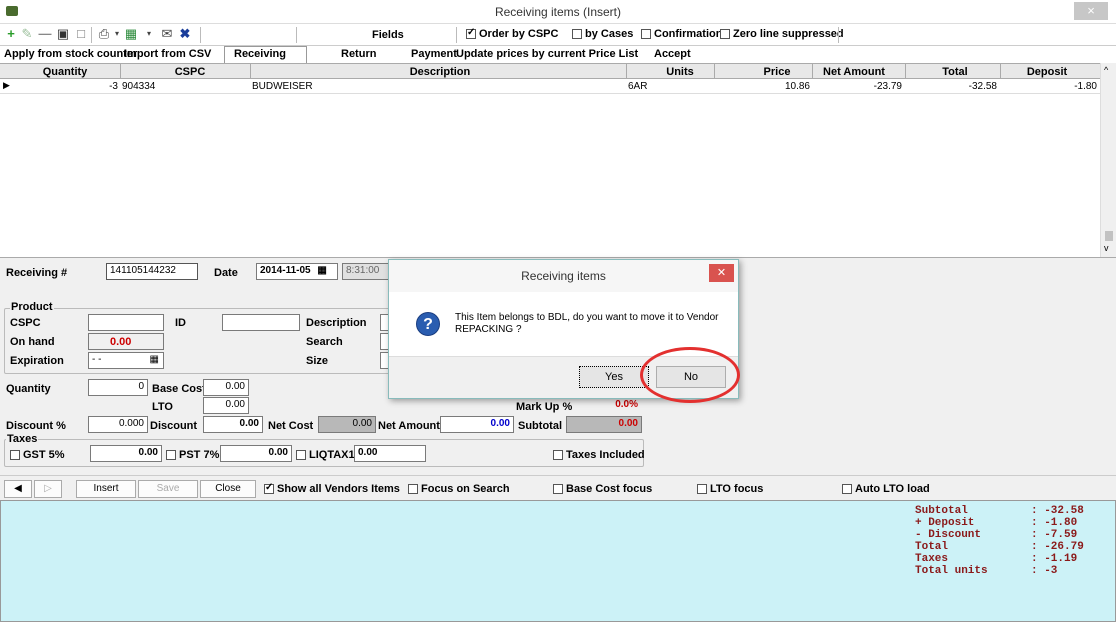  What do you see at coordinates (1049, 86) in the screenshot?
I see `cell-deposit: -1.80` at bounding box center [1049, 86].